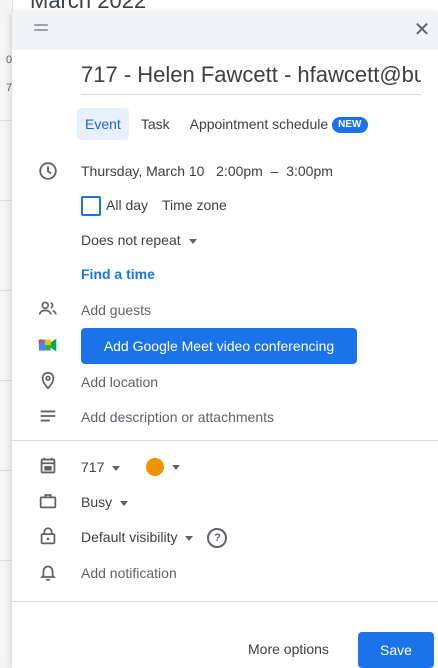 This screenshot has height=668, width=438. I want to click on availability-dropdown: Busy, so click(105, 502).